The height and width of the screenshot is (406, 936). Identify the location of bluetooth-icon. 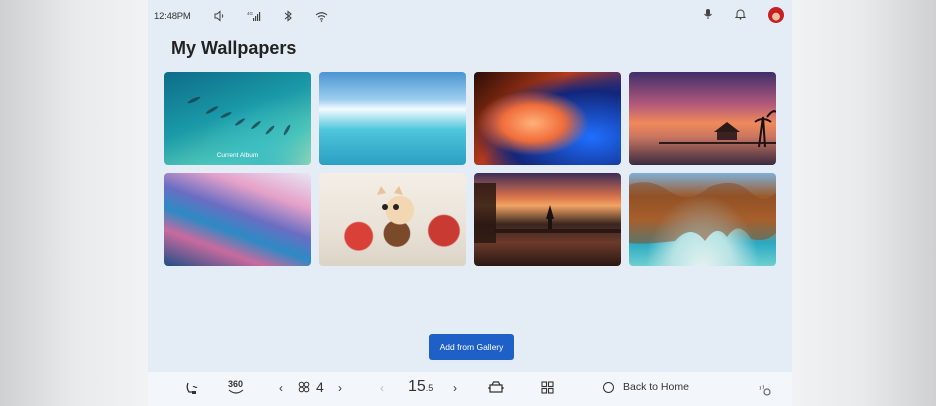
(288, 16).